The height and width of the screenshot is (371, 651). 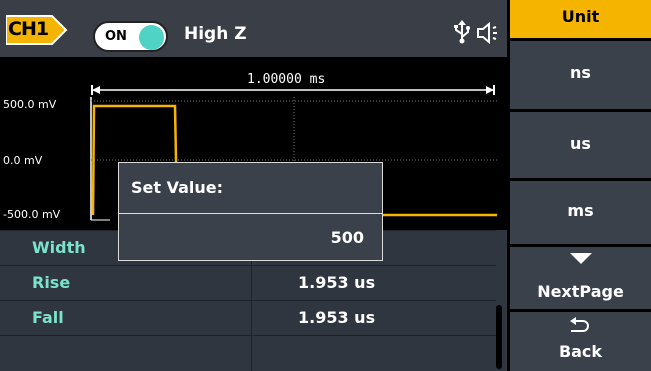 I want to click on menu-item-label: ms, so click(x=580, y=210).